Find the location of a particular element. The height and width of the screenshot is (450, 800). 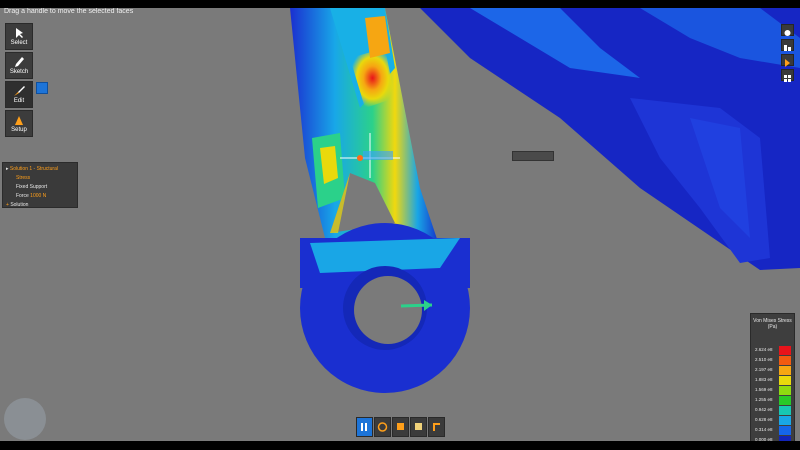

legend-entry: 1.883 e8 is located at coordinates (774, 380).